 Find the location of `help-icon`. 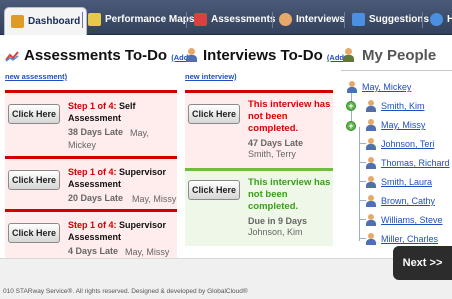

help-icon is located at coordinates (436, 19).